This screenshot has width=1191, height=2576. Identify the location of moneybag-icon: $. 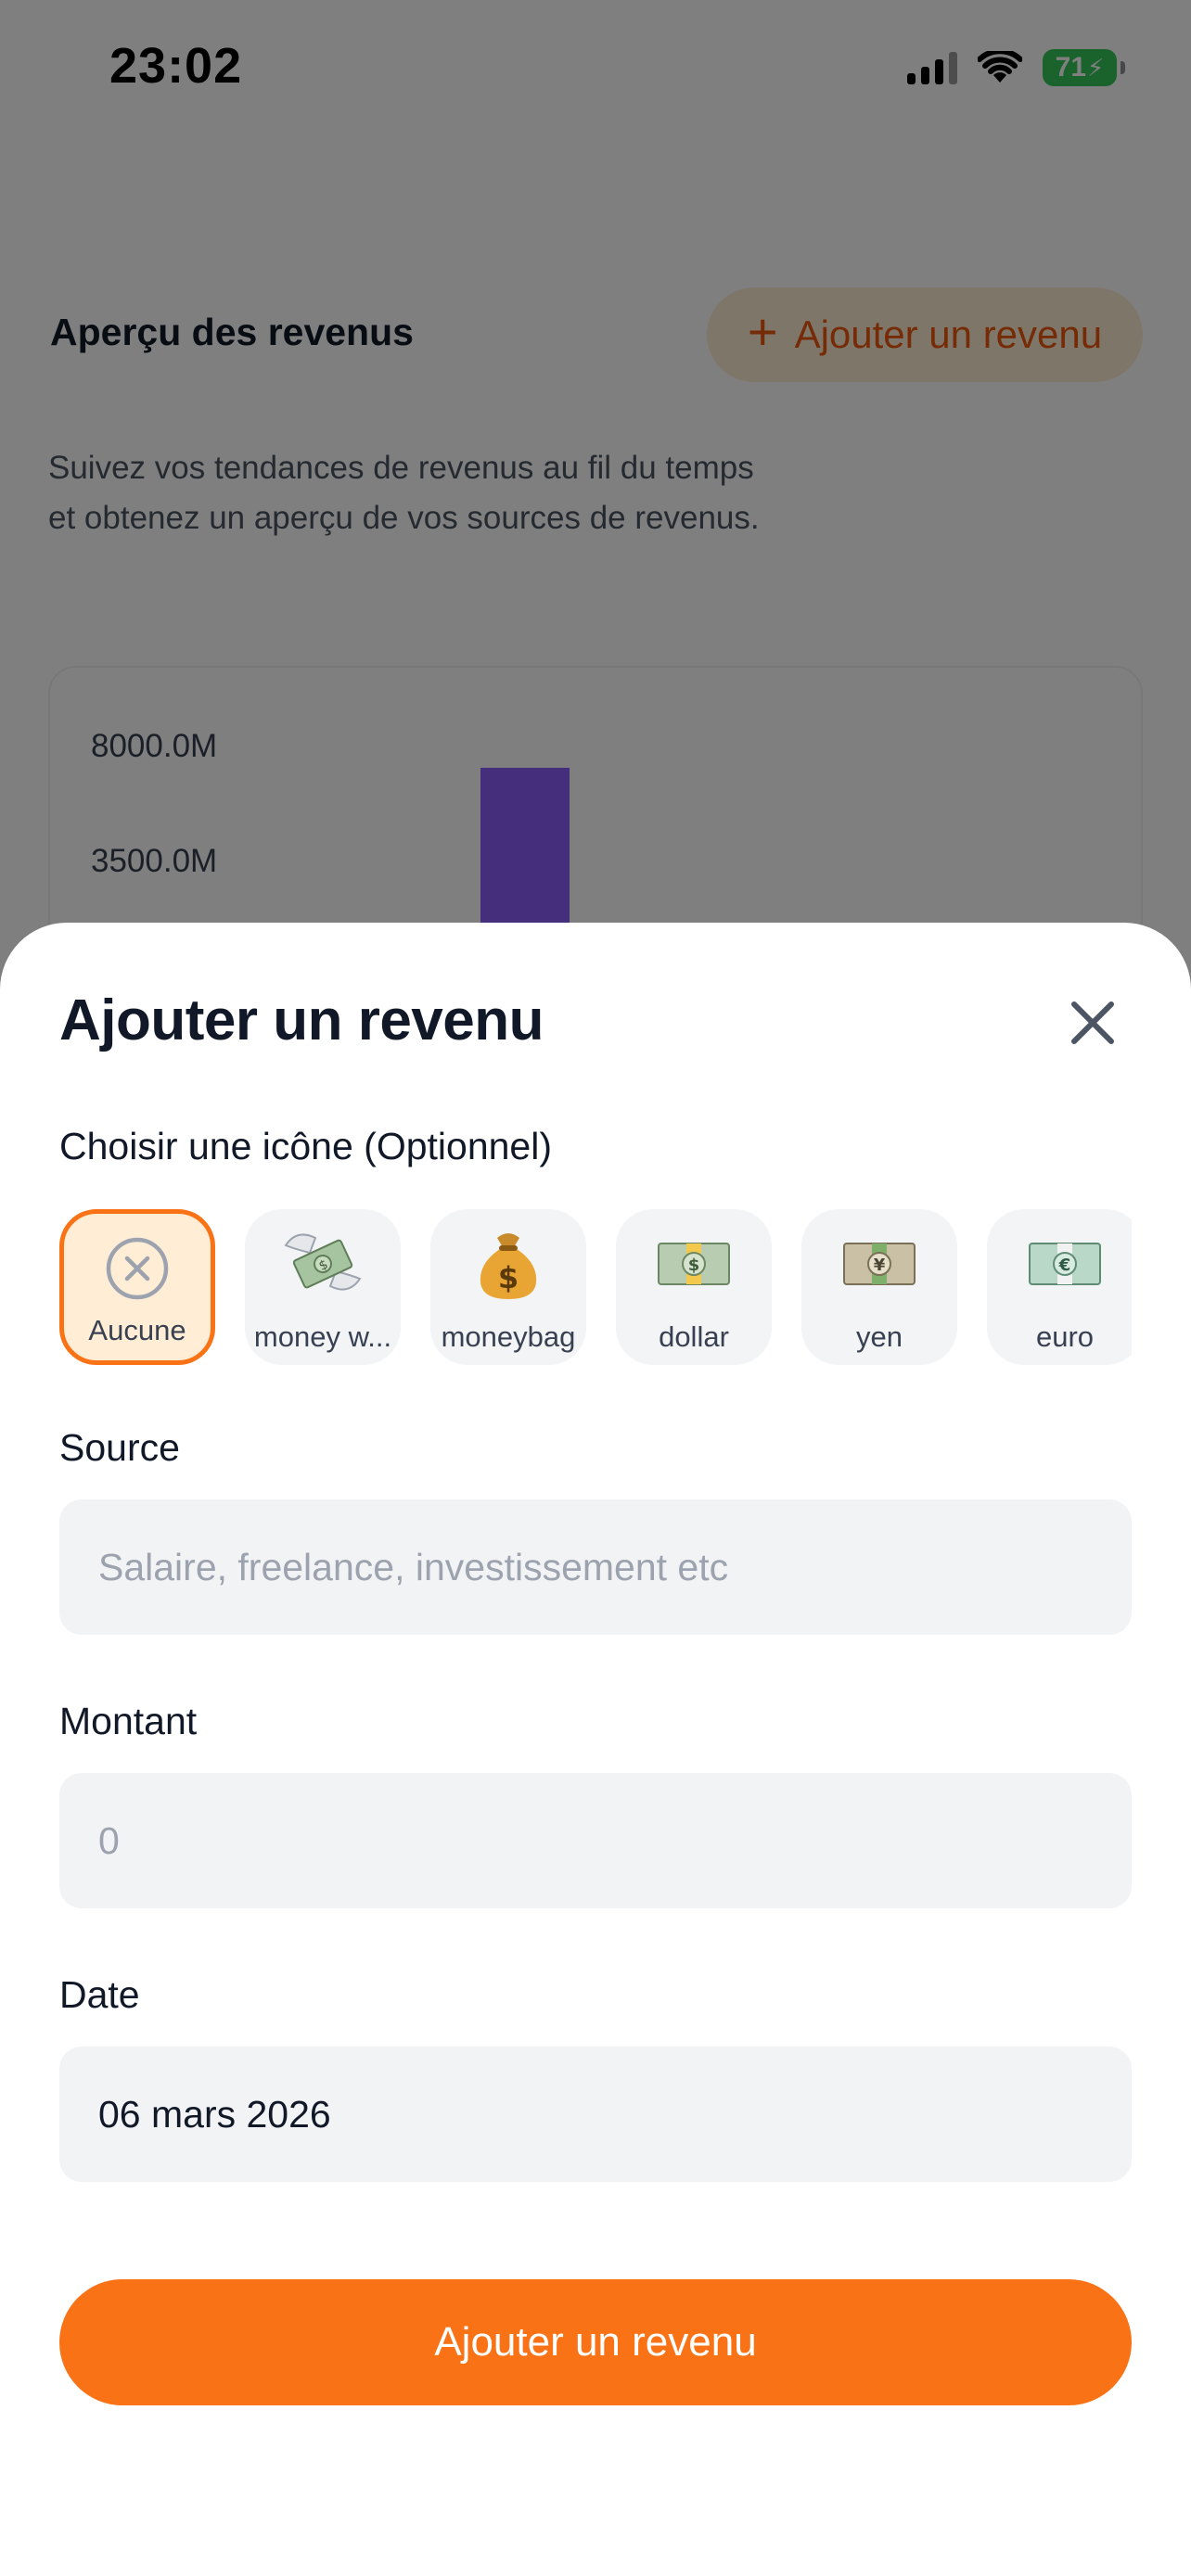
(508, 1266).